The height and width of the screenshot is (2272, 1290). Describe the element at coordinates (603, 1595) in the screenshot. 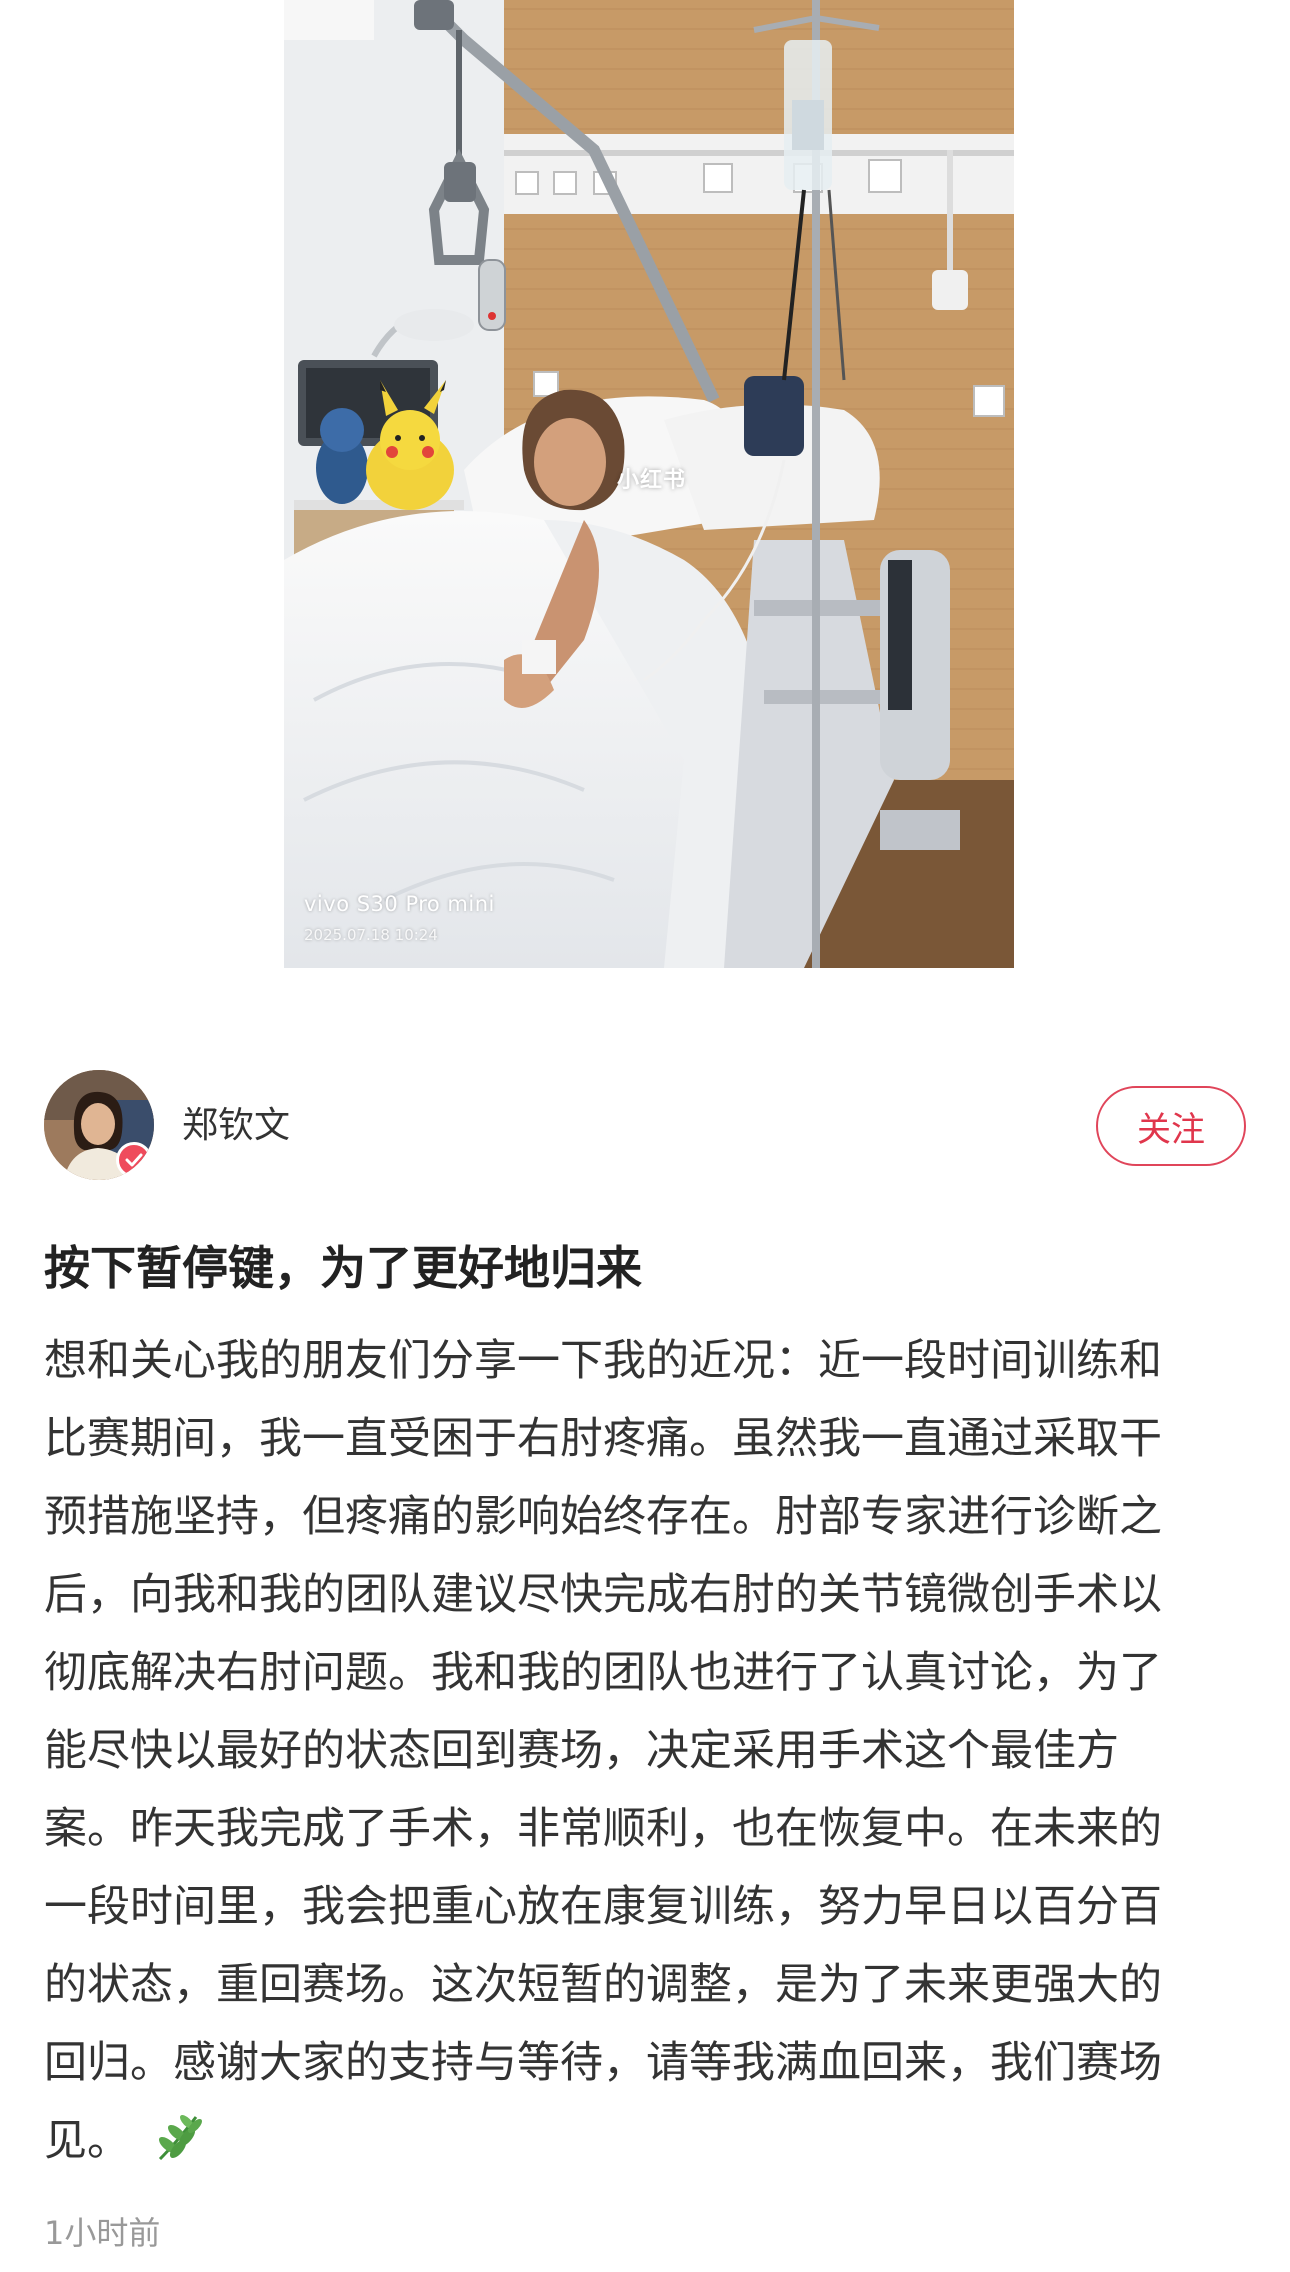

I see `post-body-line: 后，向我和我的团队建议尽快完成右肘的关节镜微创手术以` at that location.